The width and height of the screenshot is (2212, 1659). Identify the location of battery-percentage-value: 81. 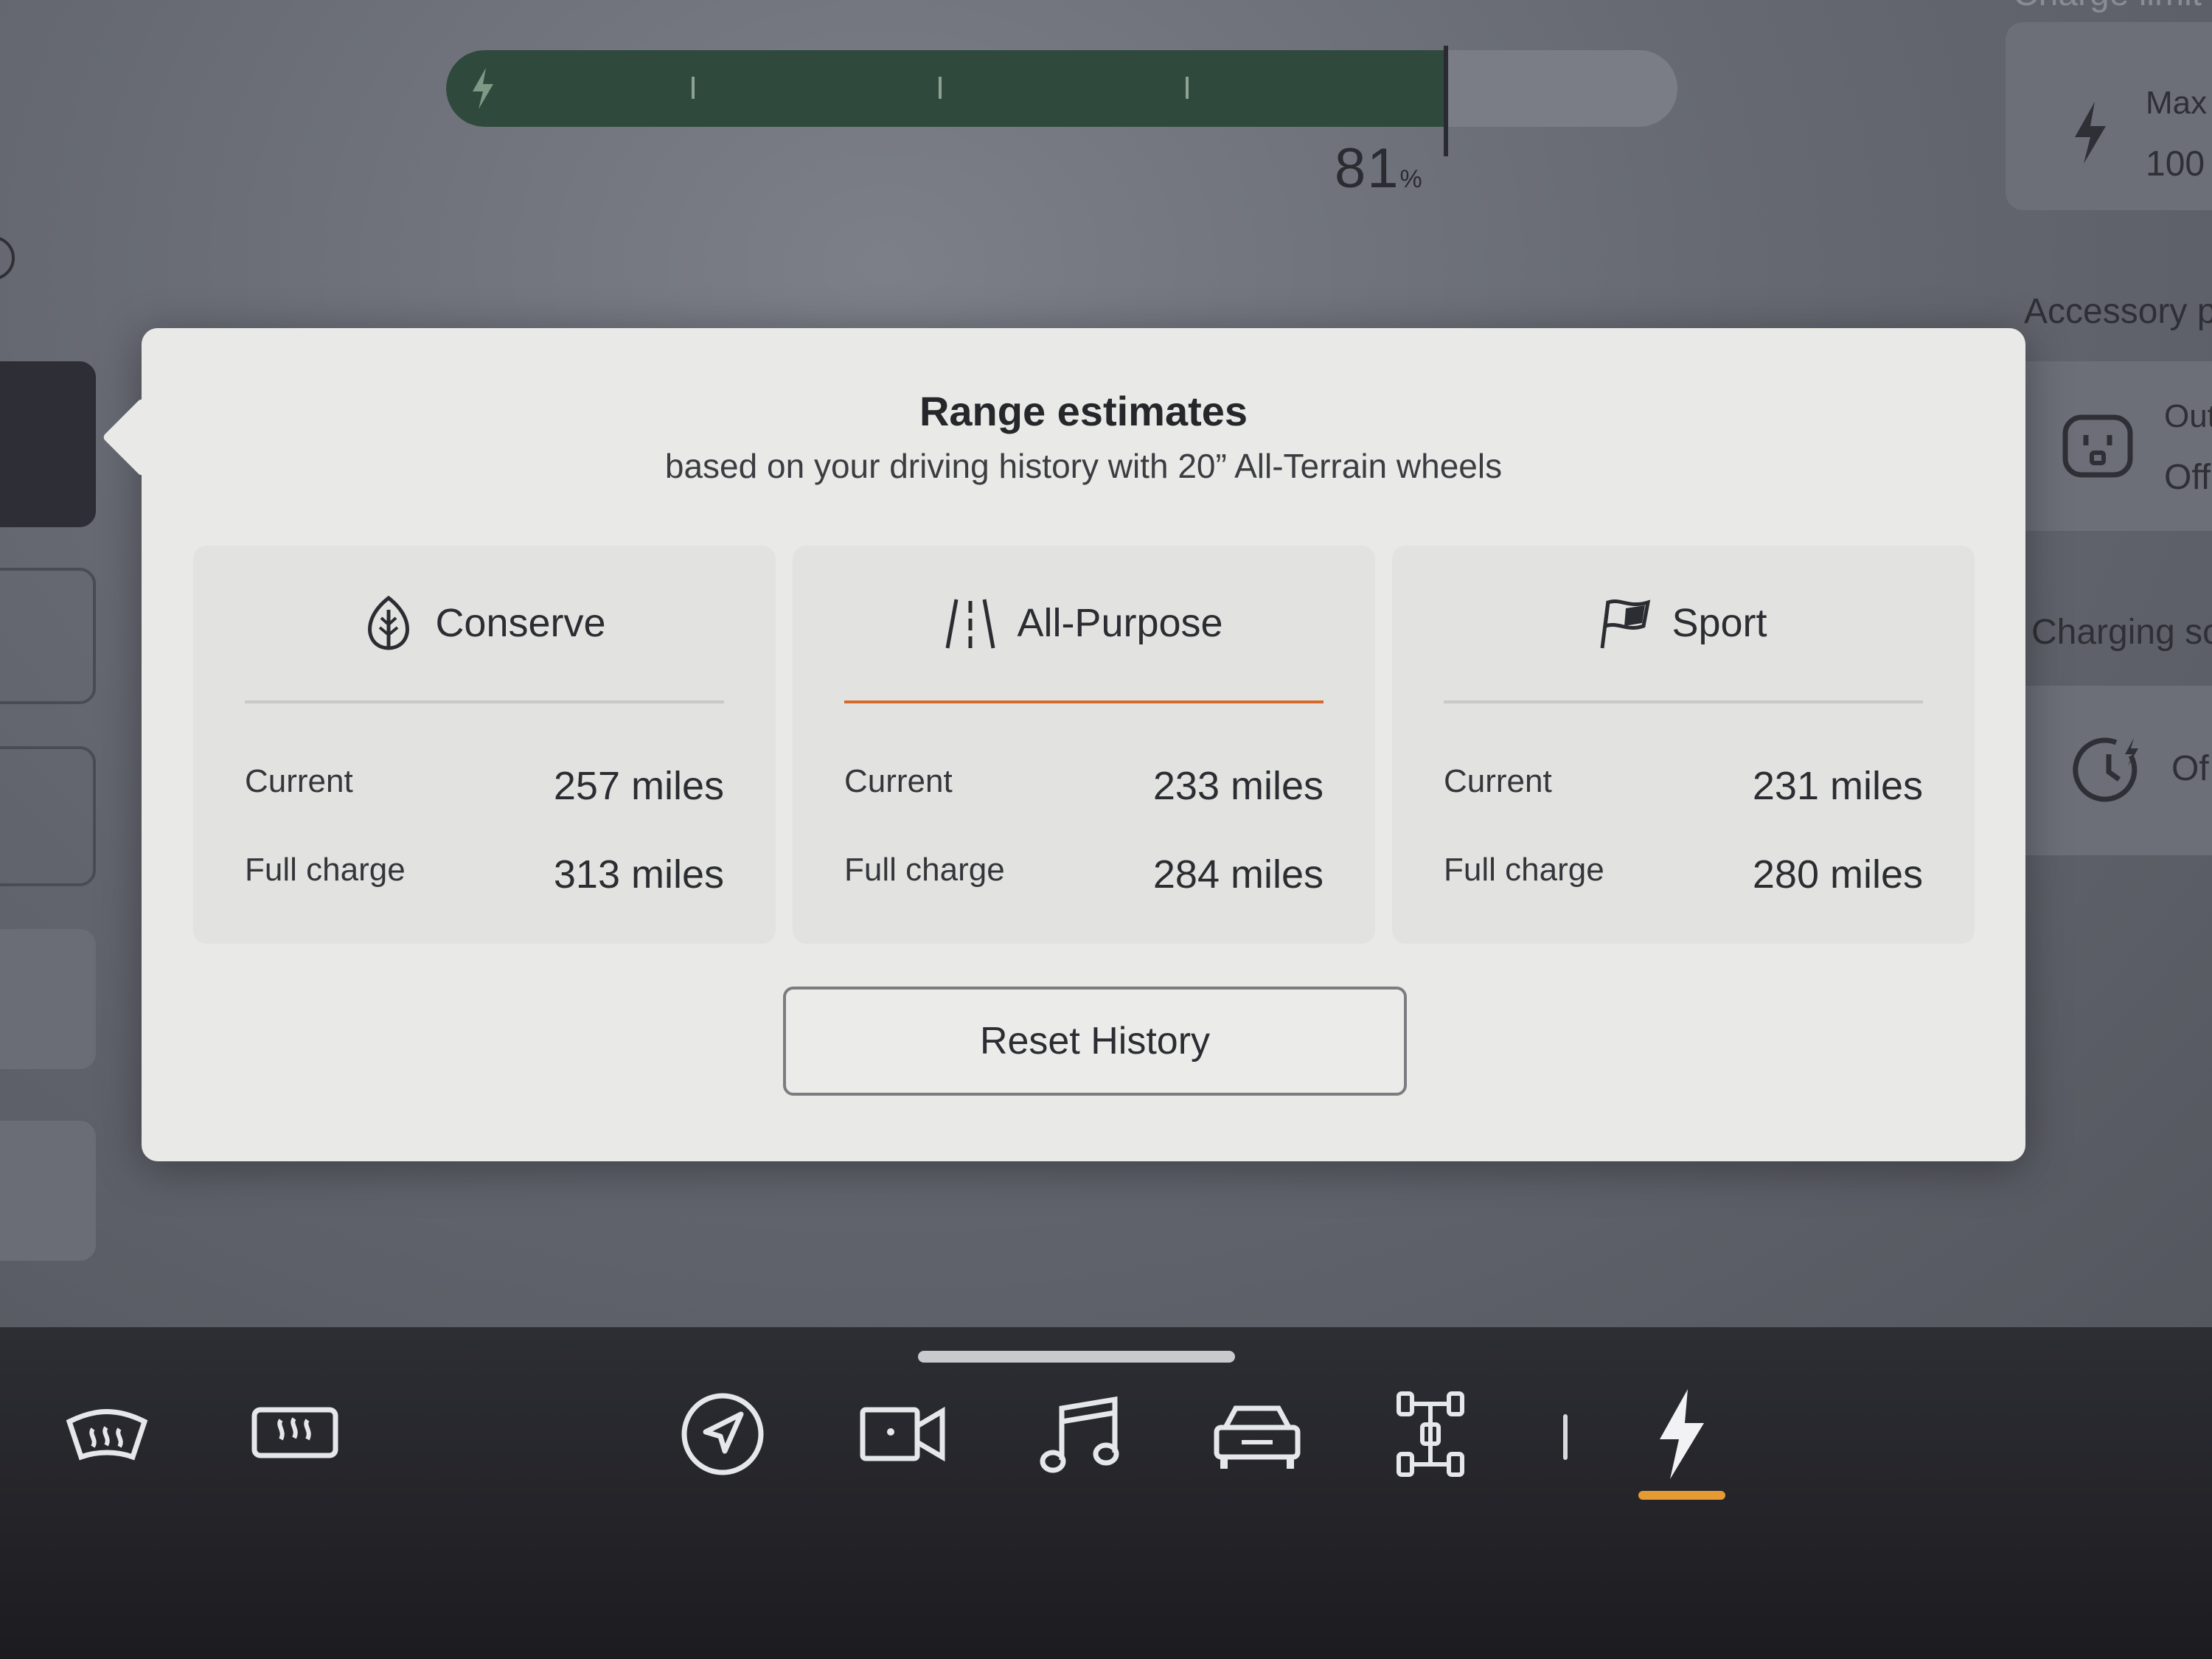
(1367, 168).